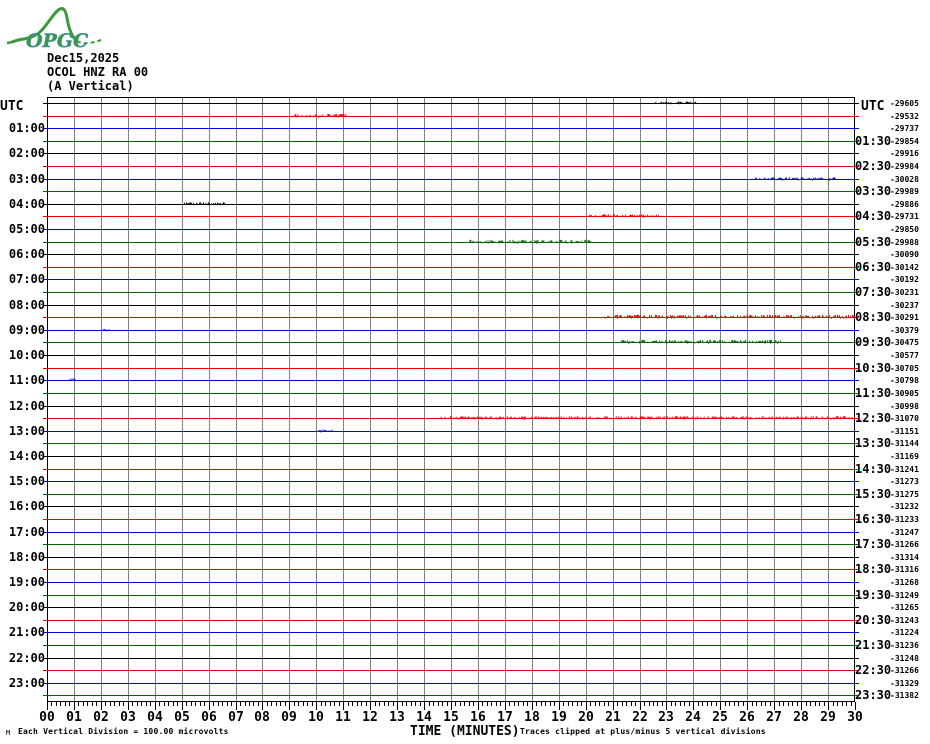 The image size is (930, 744). Describe the element at coordinates (26, 505) in the screenshot. I see `left-hour-label: 16:00` at that location.